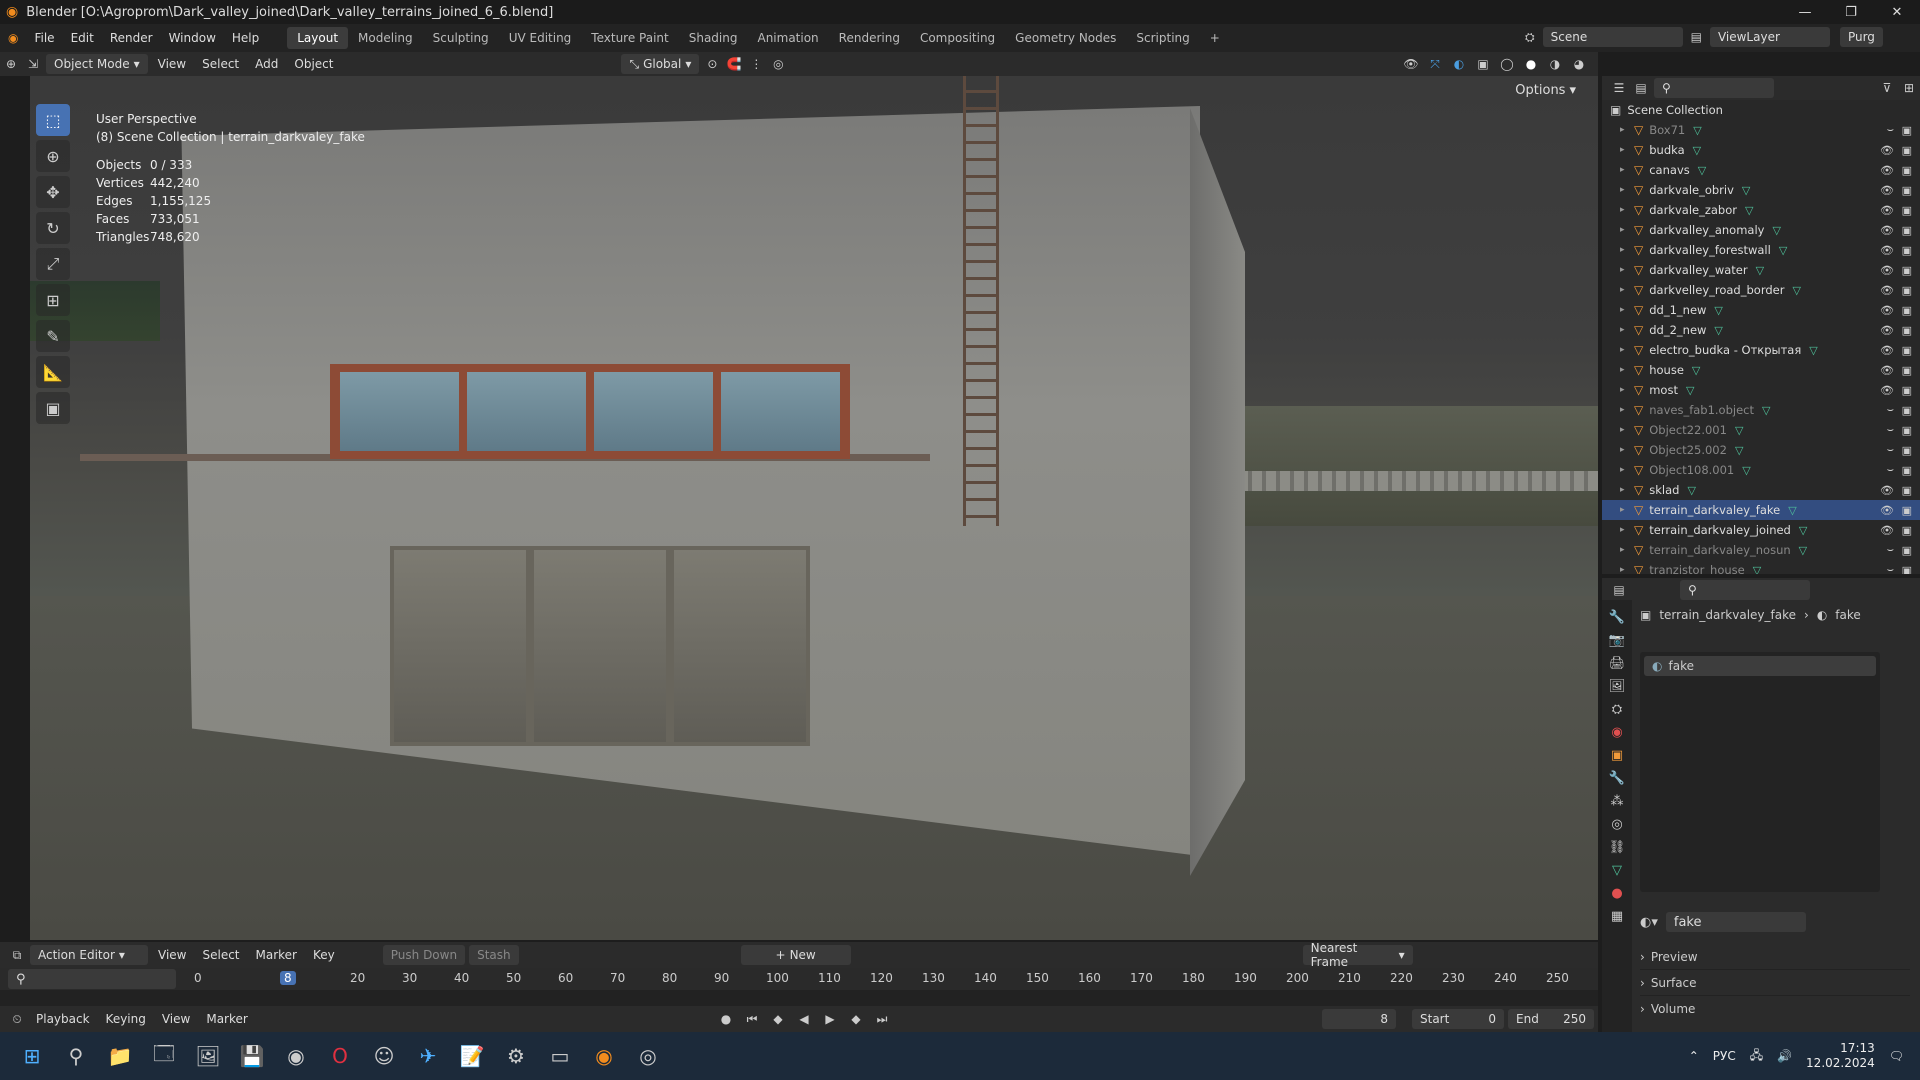 The image size is (1920, 1080). I want to click on chrome-icon: ◉, so click(296, 1056).